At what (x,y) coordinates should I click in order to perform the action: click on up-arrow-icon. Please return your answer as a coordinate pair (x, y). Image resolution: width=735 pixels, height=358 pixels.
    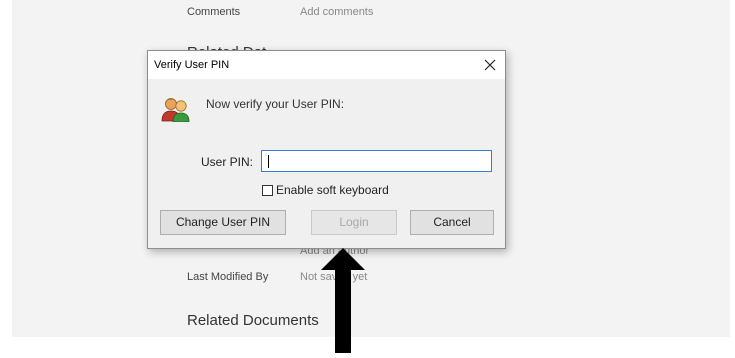
    Looking at the image, I should click on (343, 300).